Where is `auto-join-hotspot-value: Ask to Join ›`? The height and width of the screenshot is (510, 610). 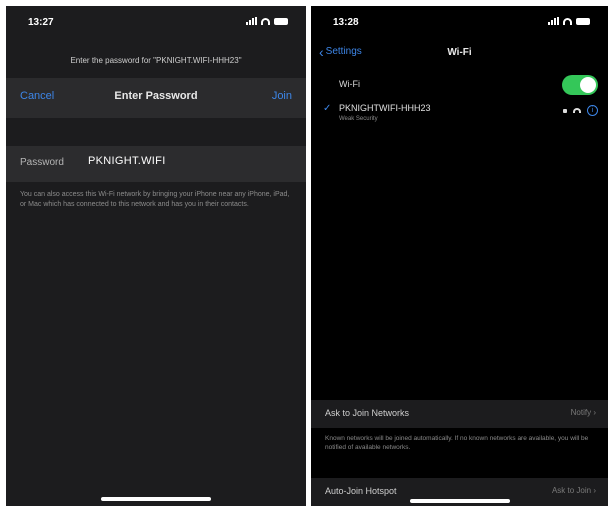 auto-join-hotspot-value: Ask to Join › is located at coordinates (574, 490).